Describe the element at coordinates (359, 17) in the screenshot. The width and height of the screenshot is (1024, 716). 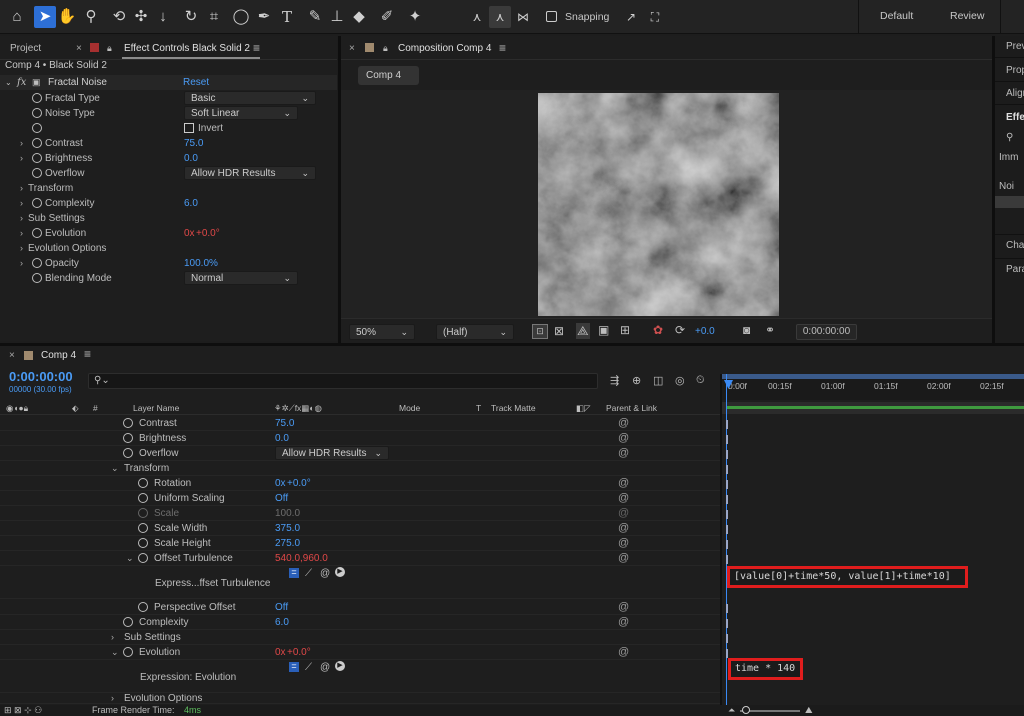
I see `eraser-tool-icon: ◆` at that location.